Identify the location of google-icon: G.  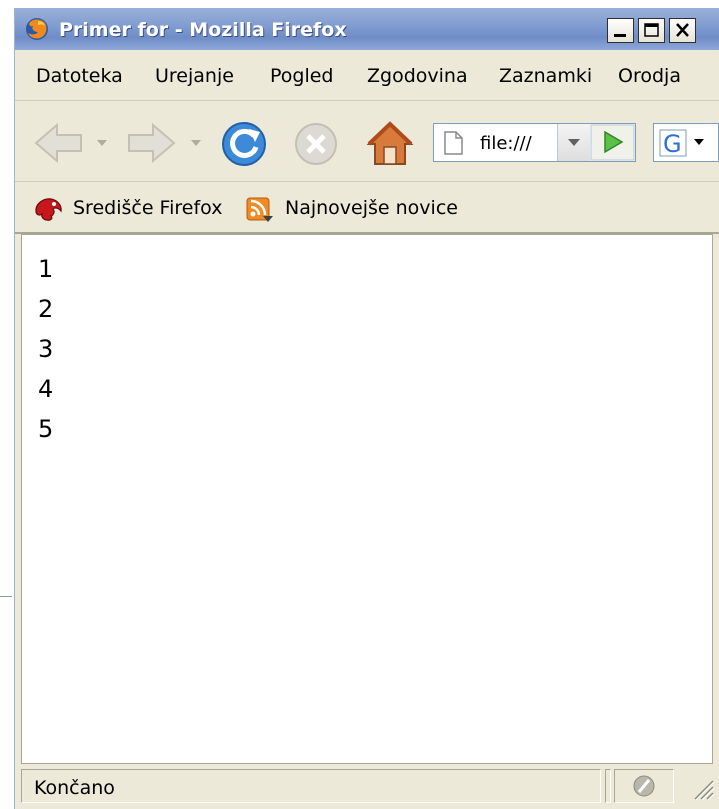
(681, 143).